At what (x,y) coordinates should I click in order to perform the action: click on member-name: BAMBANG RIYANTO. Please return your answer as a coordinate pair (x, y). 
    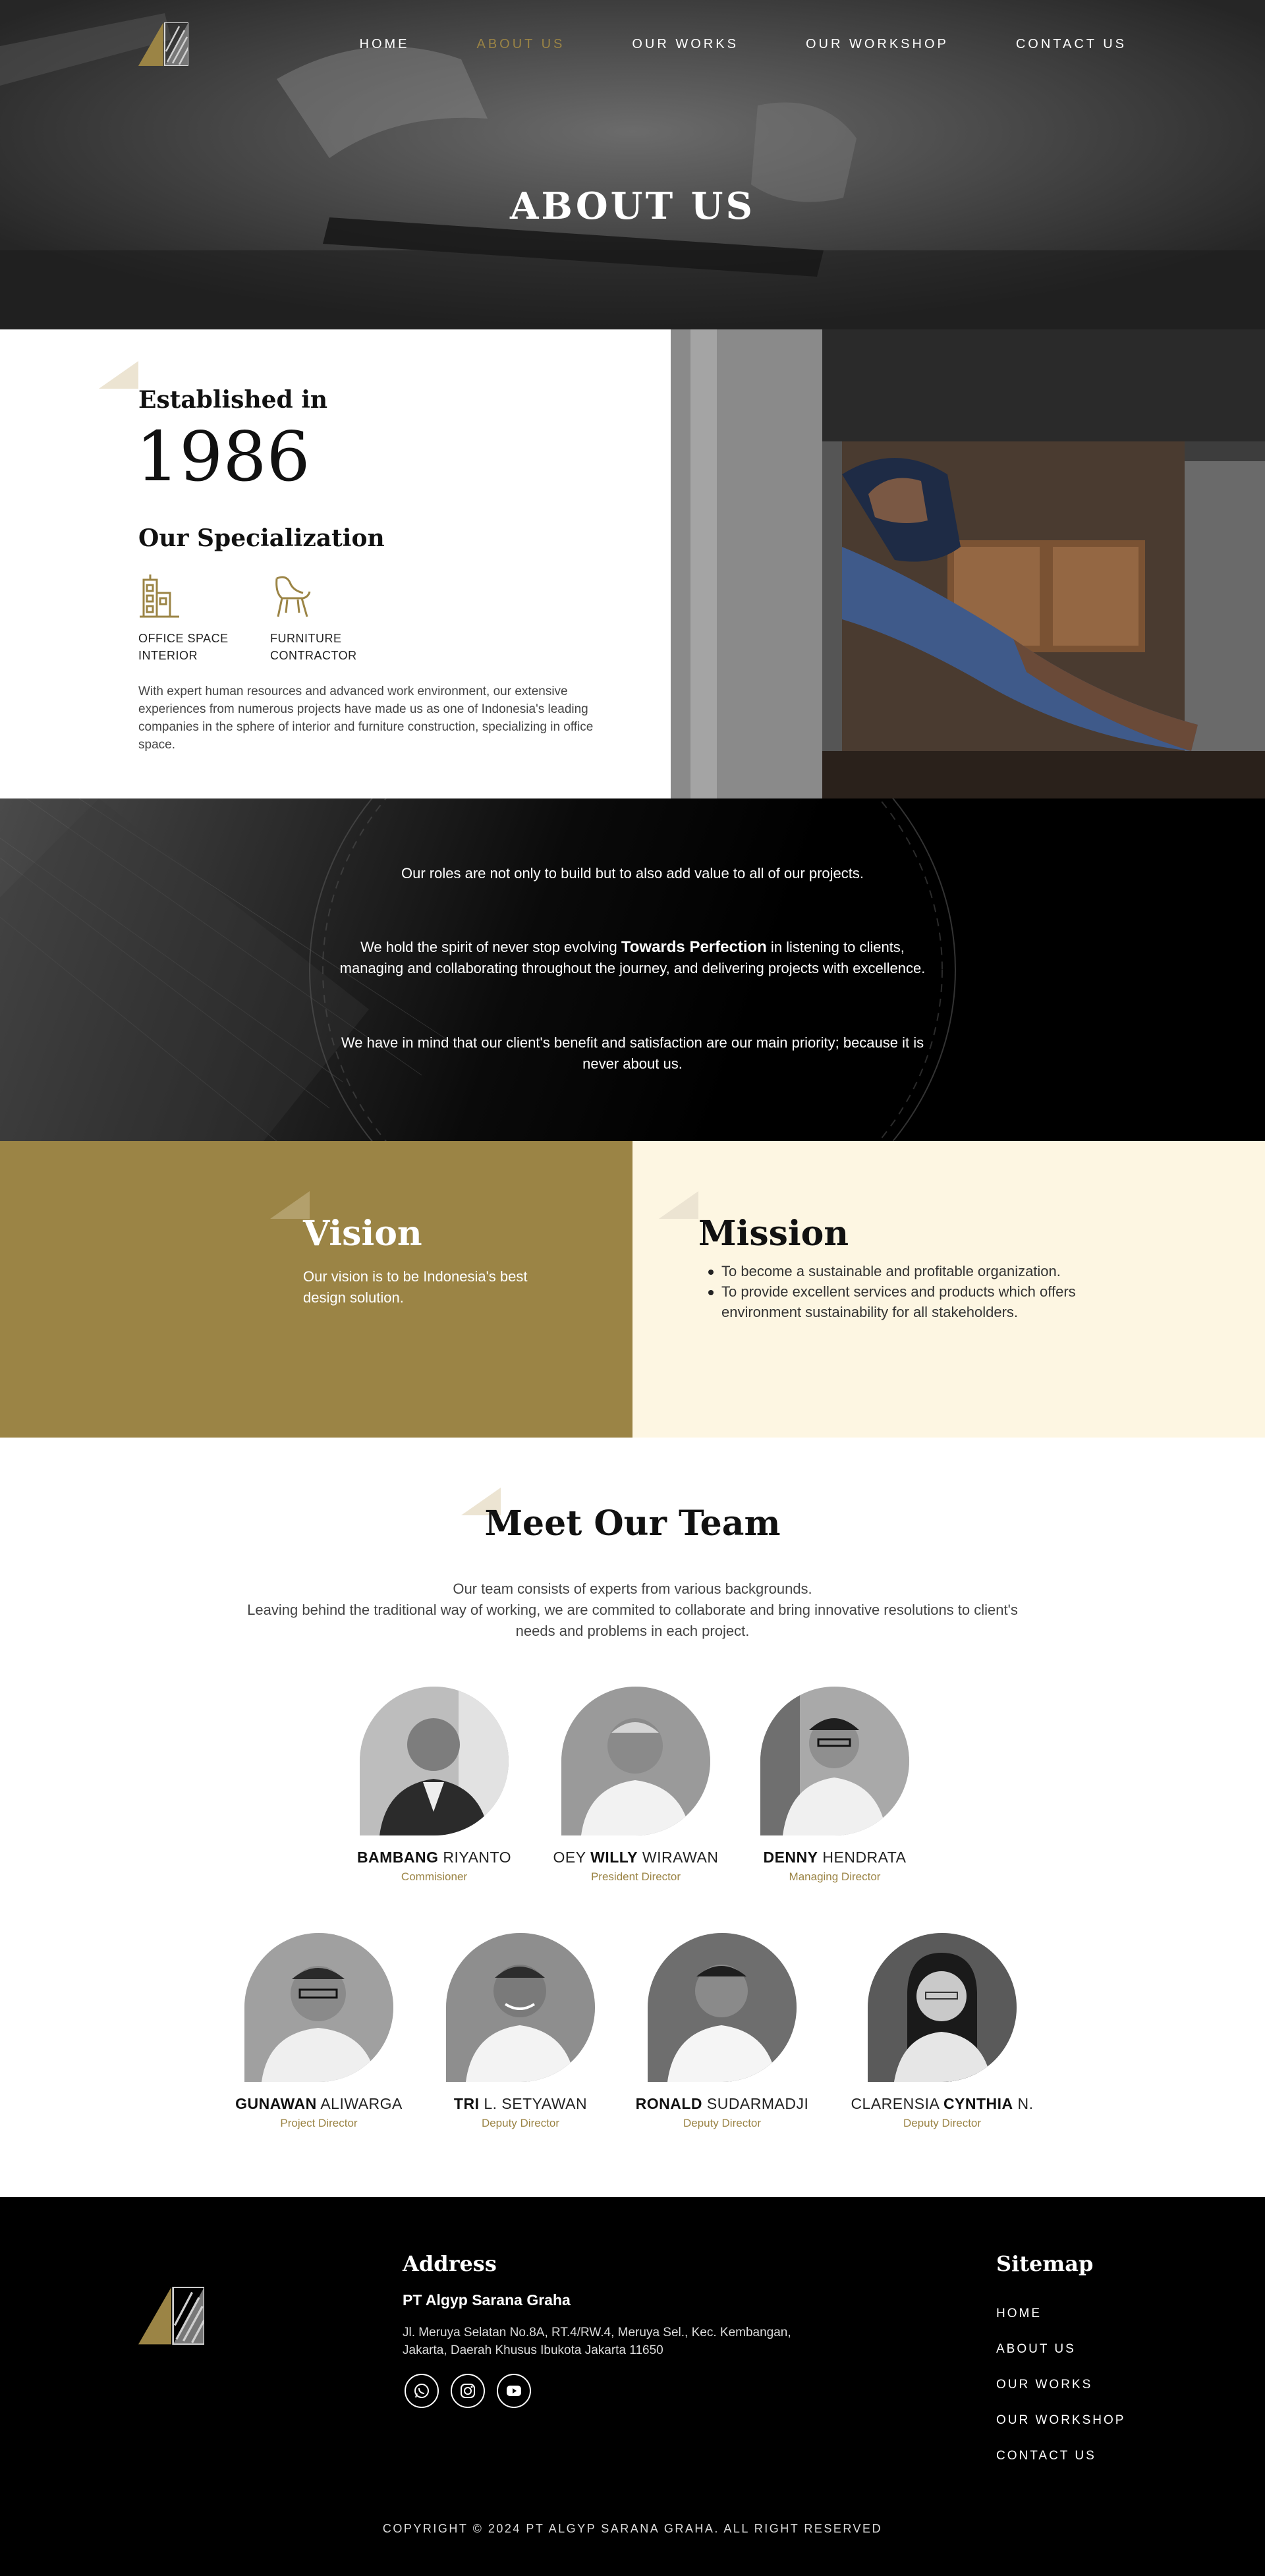
    Looking at the image, I should click on (434, 1857).